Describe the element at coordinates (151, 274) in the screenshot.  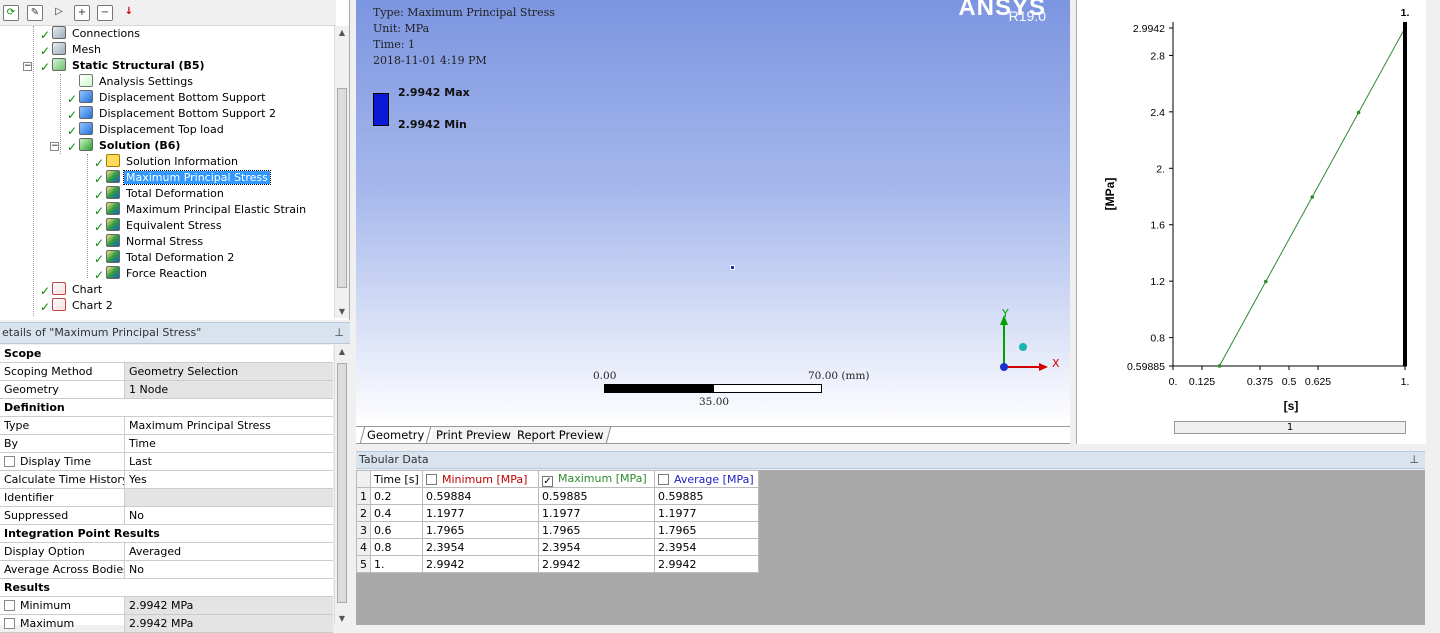
I see `tree-item-force-reaction: ✓ Force Reaction` at that location.